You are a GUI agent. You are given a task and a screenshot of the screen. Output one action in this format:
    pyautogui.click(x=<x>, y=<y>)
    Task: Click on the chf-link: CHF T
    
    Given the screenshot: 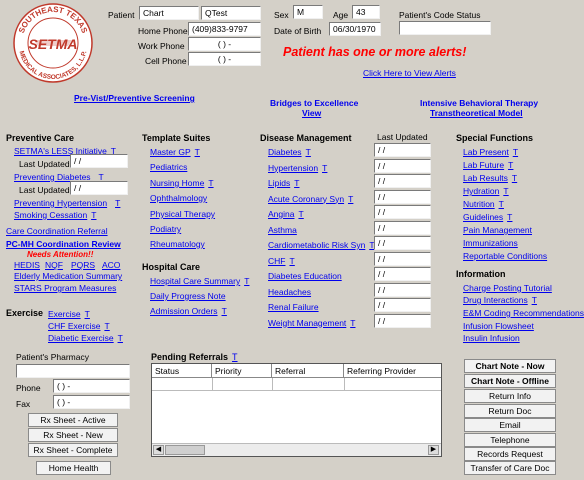 What is the action you would take?
    pyautogui.click(x=281, y=261)
    